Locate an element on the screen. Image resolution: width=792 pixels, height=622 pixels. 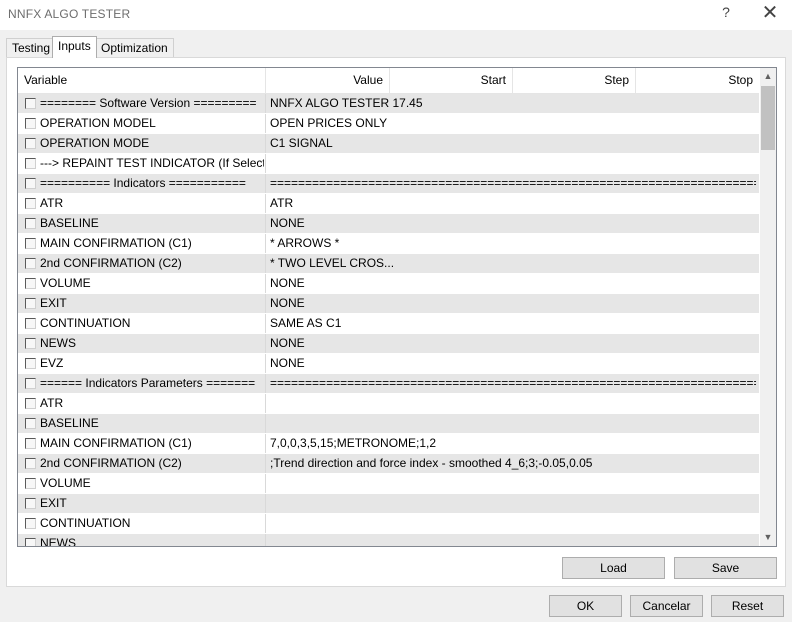
table-row: ATR ATR is located at coordinates (388, 204).